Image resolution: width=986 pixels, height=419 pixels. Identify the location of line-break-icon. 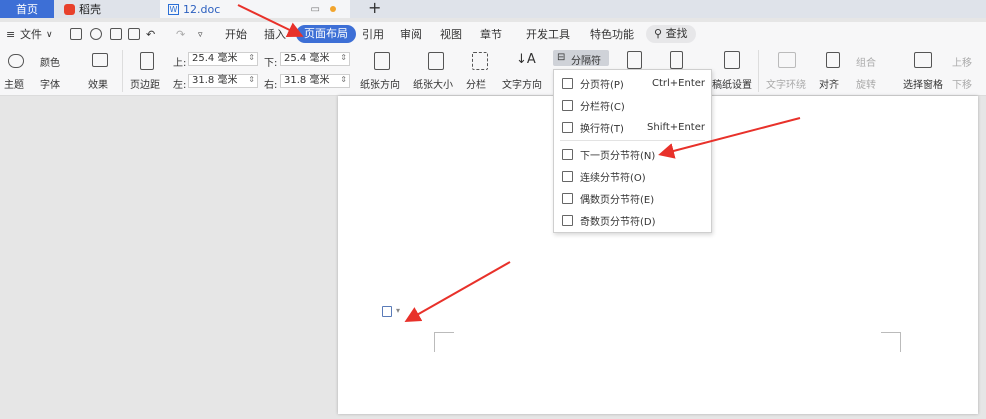
(567, 127).